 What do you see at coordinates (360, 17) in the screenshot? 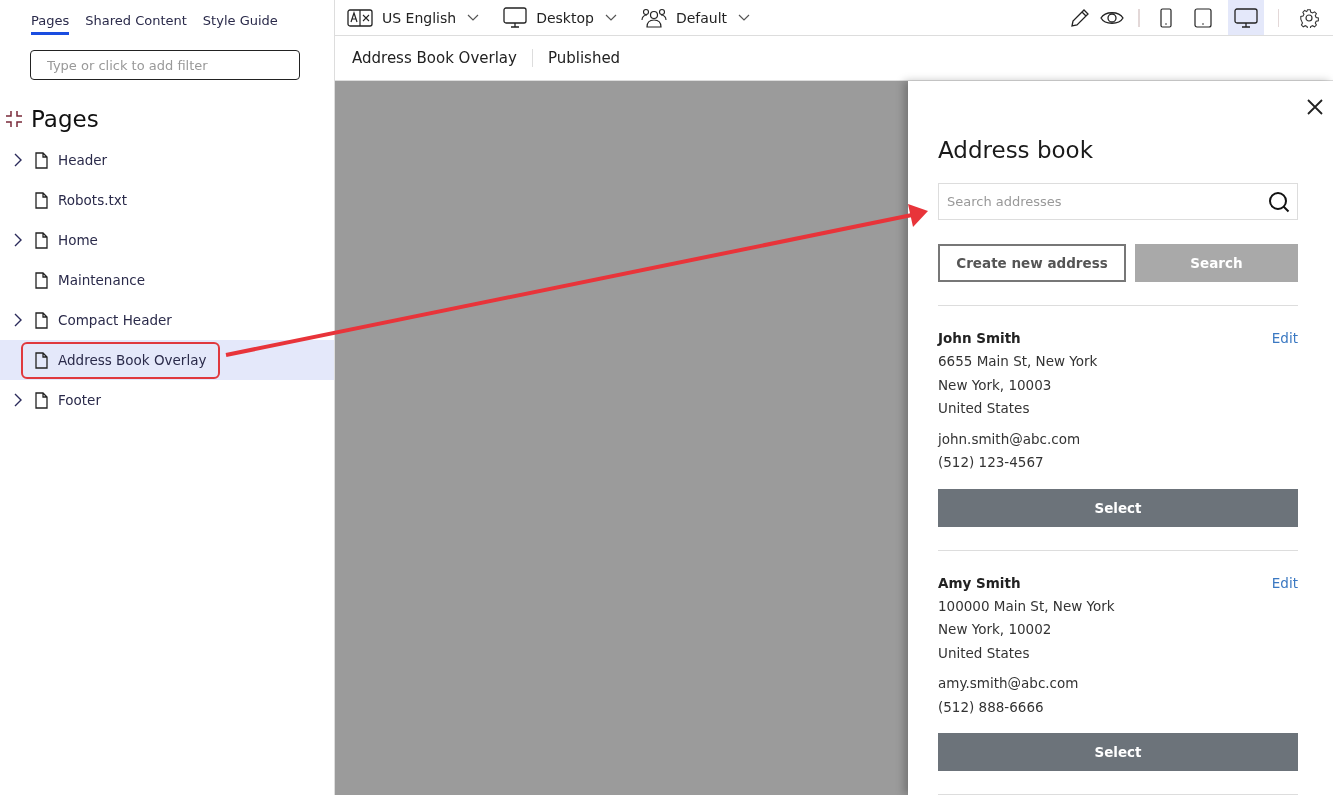
I see `translate-icon` at bounding box center [360, 17].